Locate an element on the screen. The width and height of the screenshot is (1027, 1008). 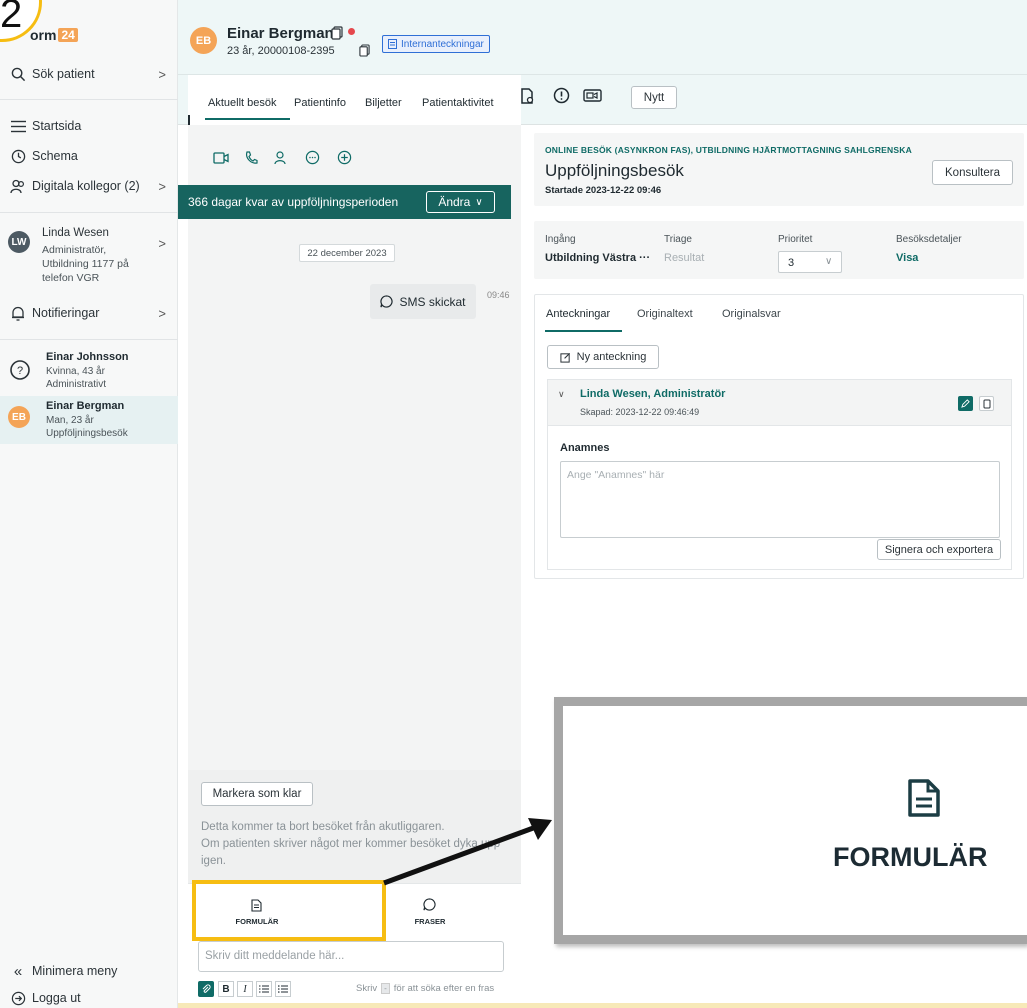
logo: orm 24 is located at coordinates (54, 35).